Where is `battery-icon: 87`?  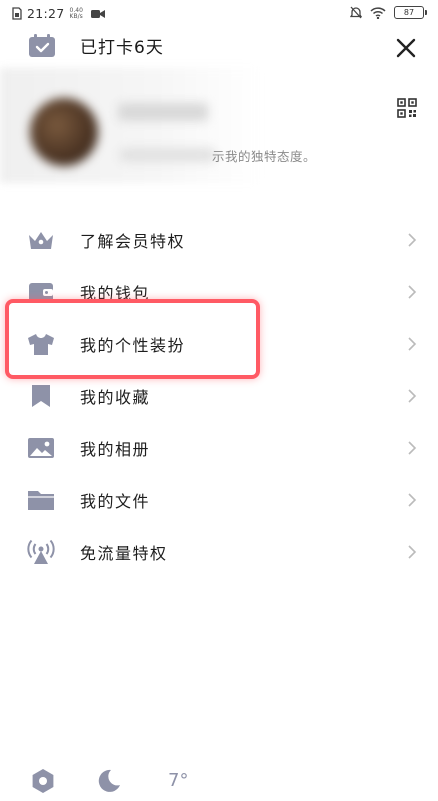 battery-icon: 87 is located at coordinates (410, 12).